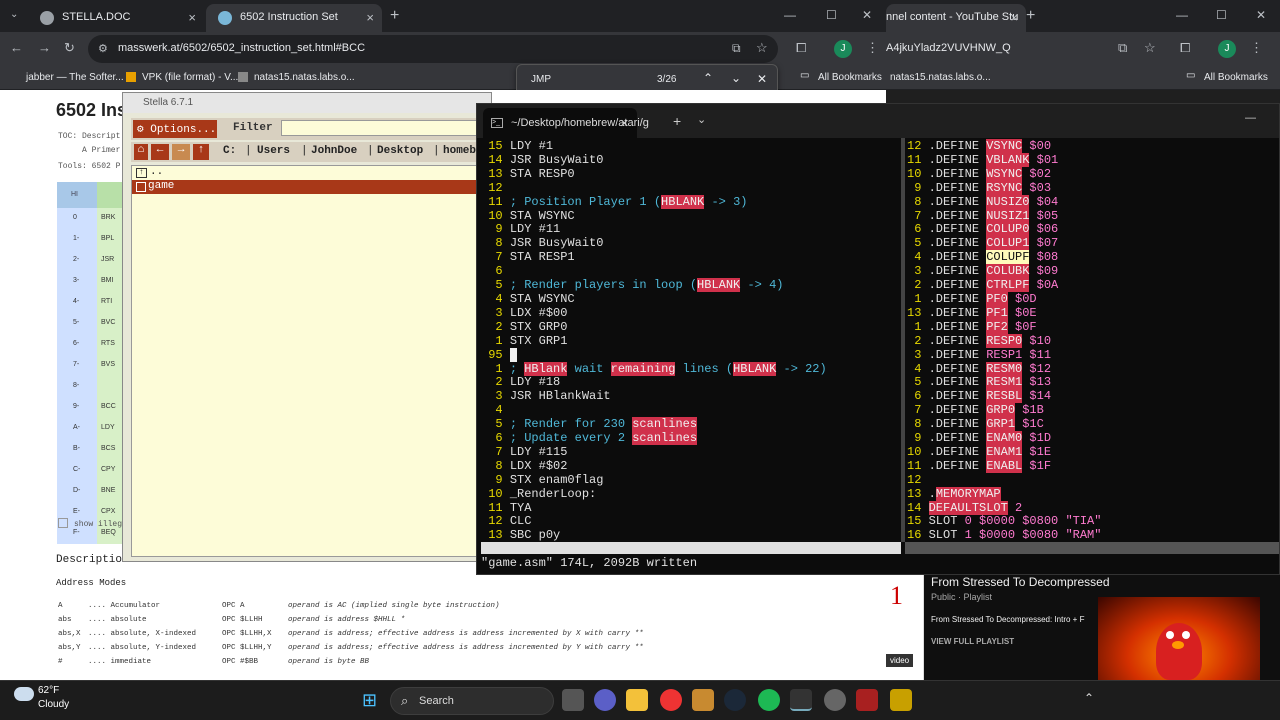  Describe the element at coordinates (48, 690) in the screenshot. I see `weather-temp: 62°F` at that location.